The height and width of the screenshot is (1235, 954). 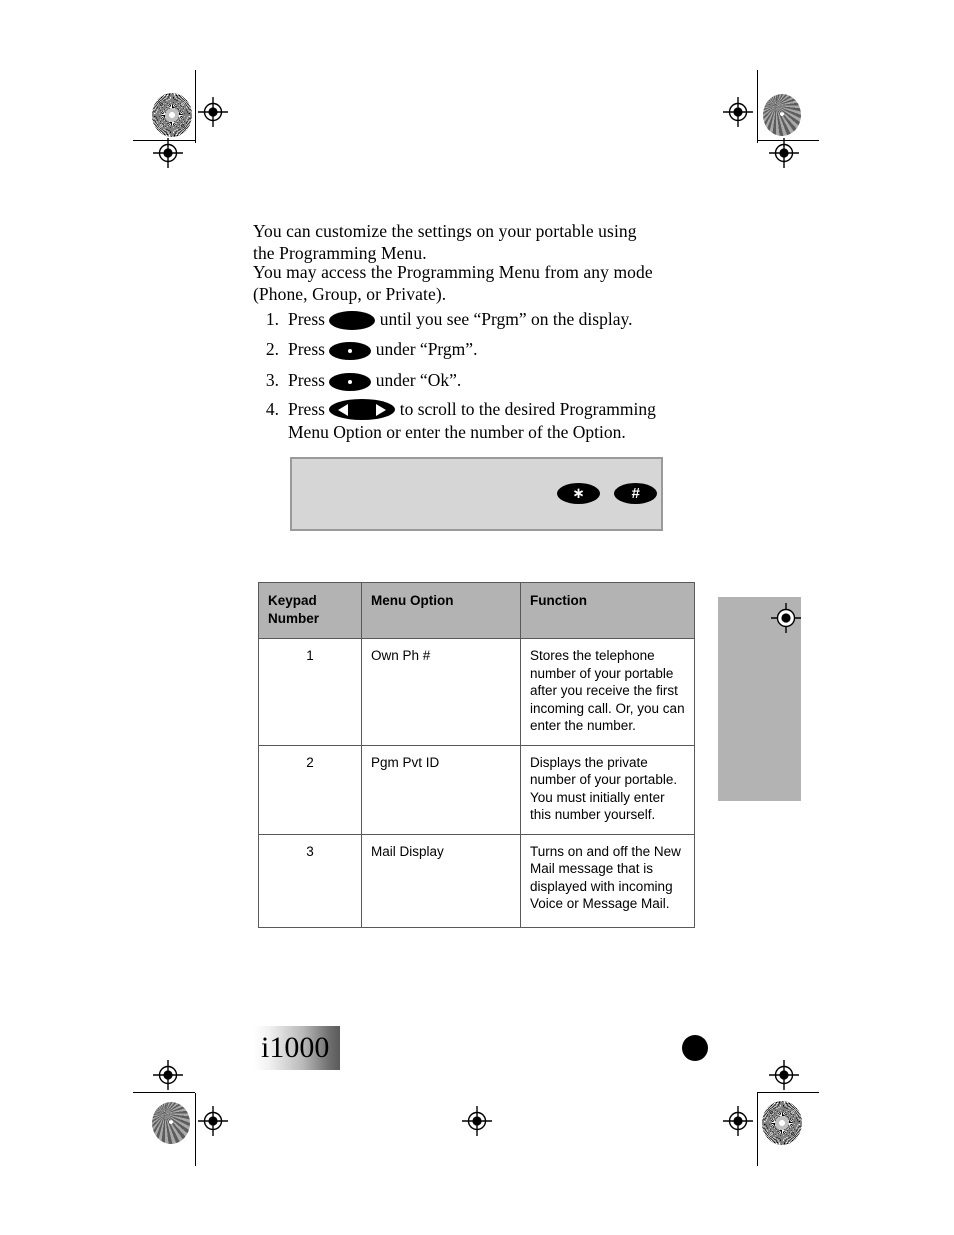 I want to click on registration-crosshair-bottom-left-upper, so click(x=168, y=1075).